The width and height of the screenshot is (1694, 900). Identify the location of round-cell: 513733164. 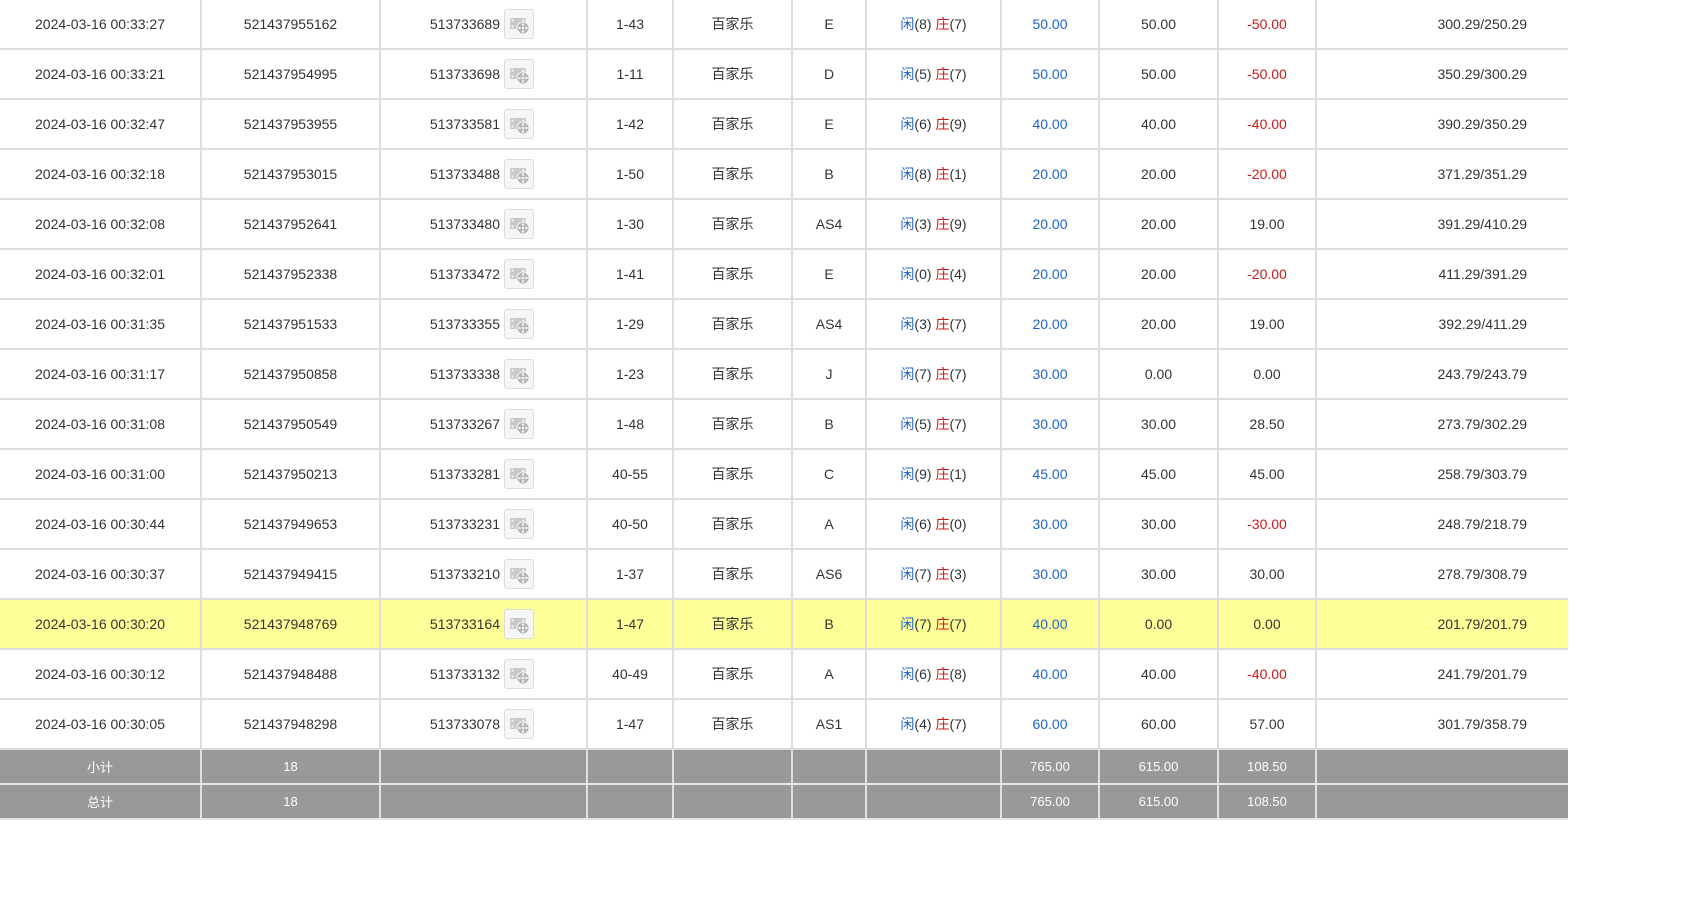
(484, 624).